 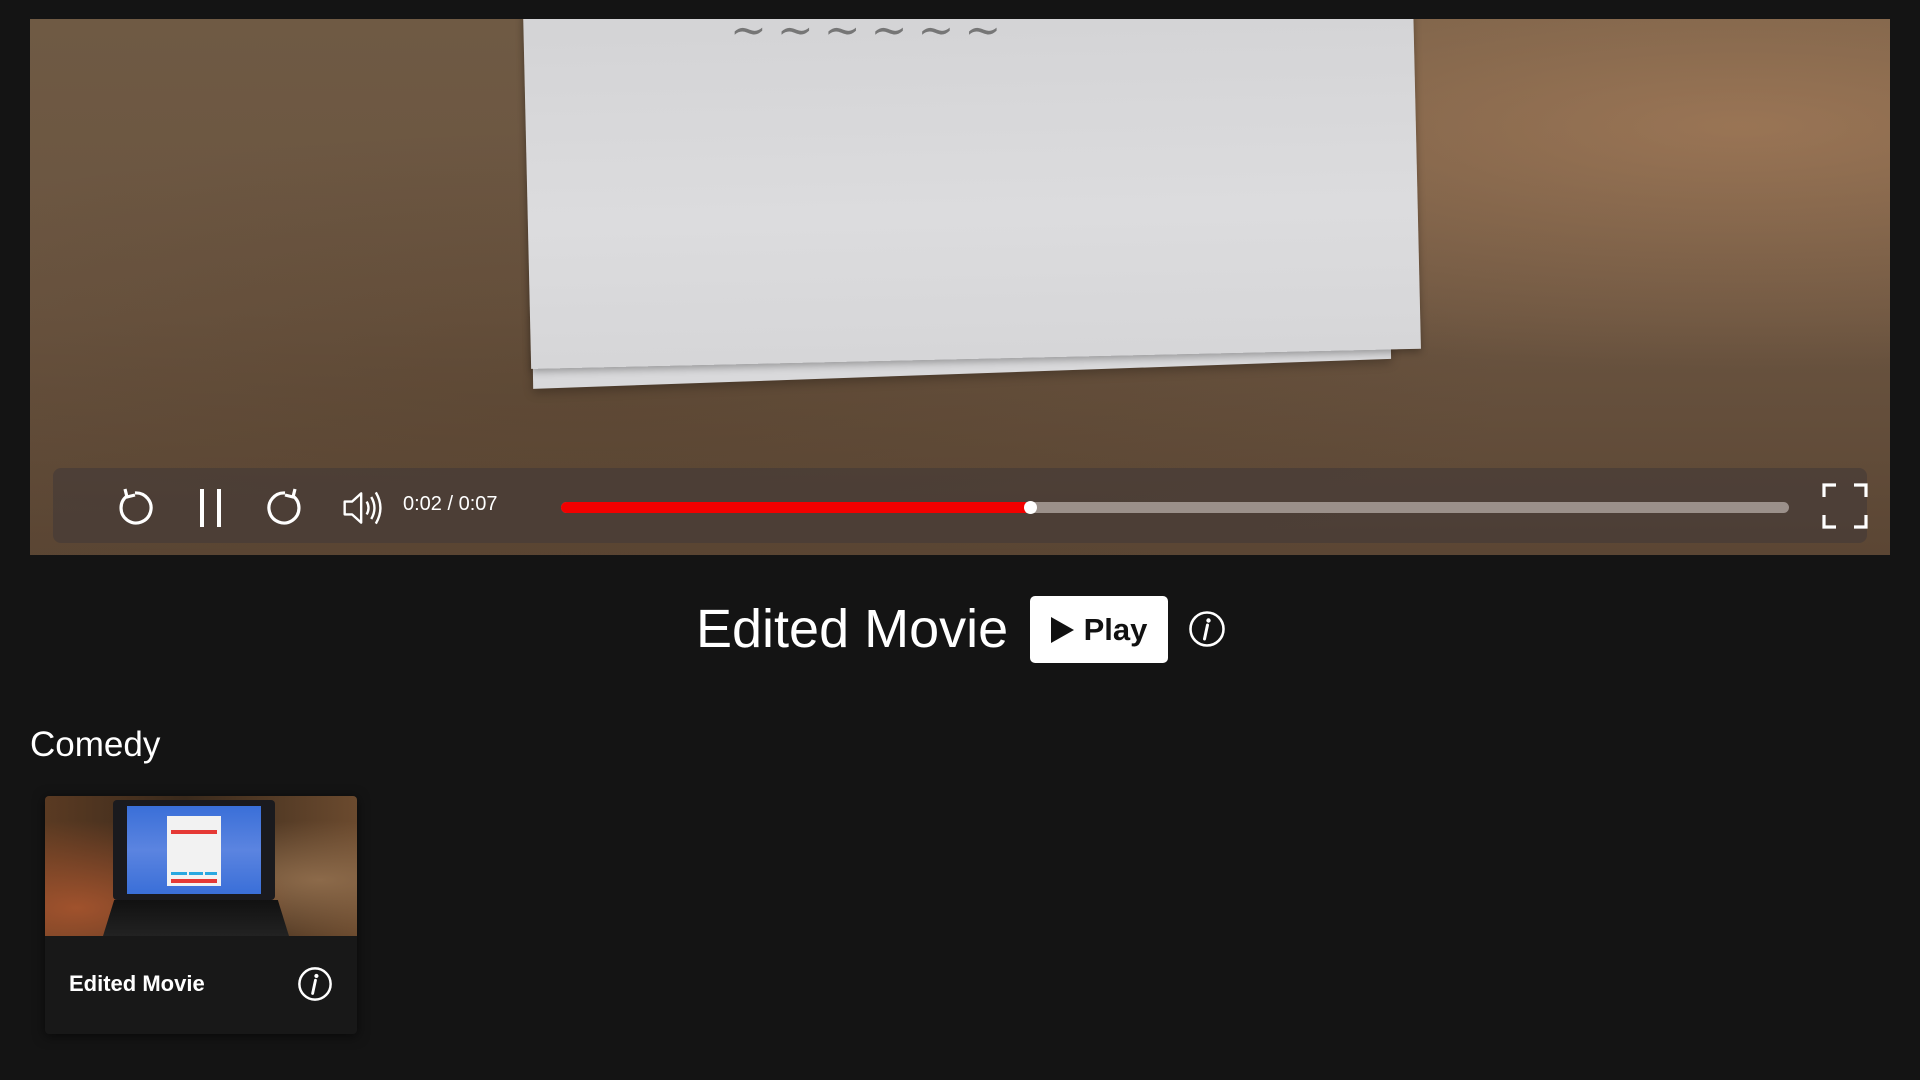 What do you see at coordinates (1031, 507) in the screenshot?
I see `progress-thumb` at bounding box center [1031, 507].